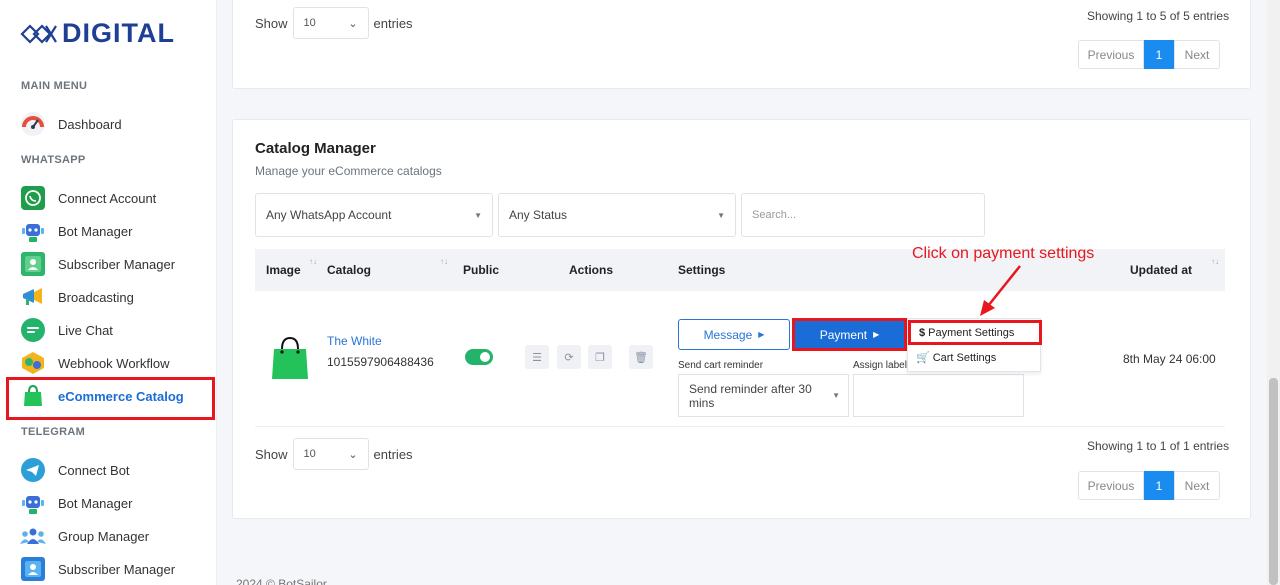 The width and height of the screenshot is (1280, 585). I want to click on webhook-icon, so click(33, 363).